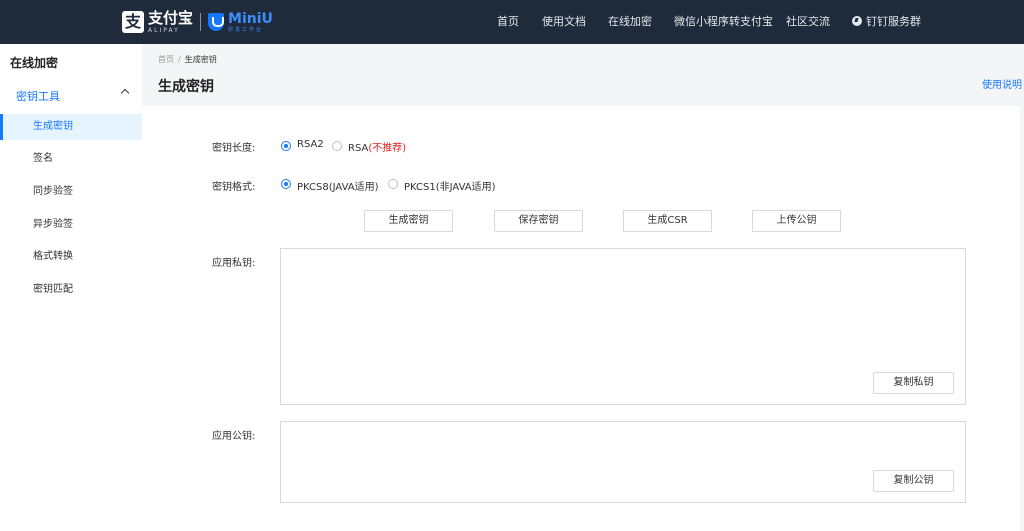  I want to click on nav-home: 首页, so click(508, 22).